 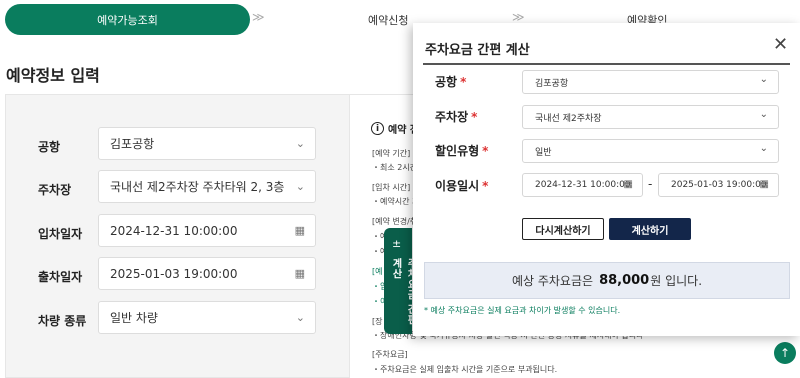 I want to click on modal-airport-value: 김포공항, so click(x=552, y=83).